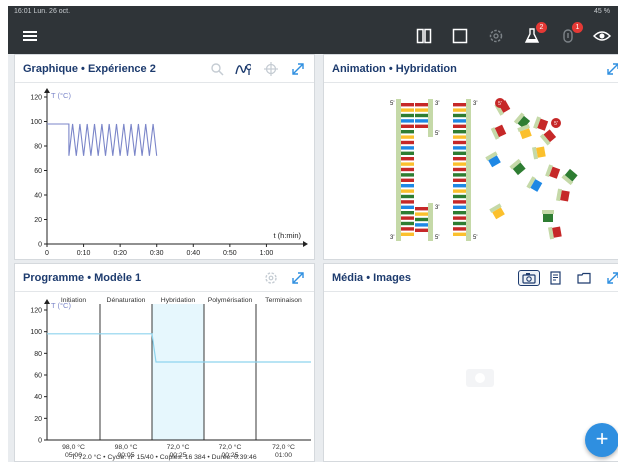  I want to click on battery-indicator: 45 %, so click(602, 12).